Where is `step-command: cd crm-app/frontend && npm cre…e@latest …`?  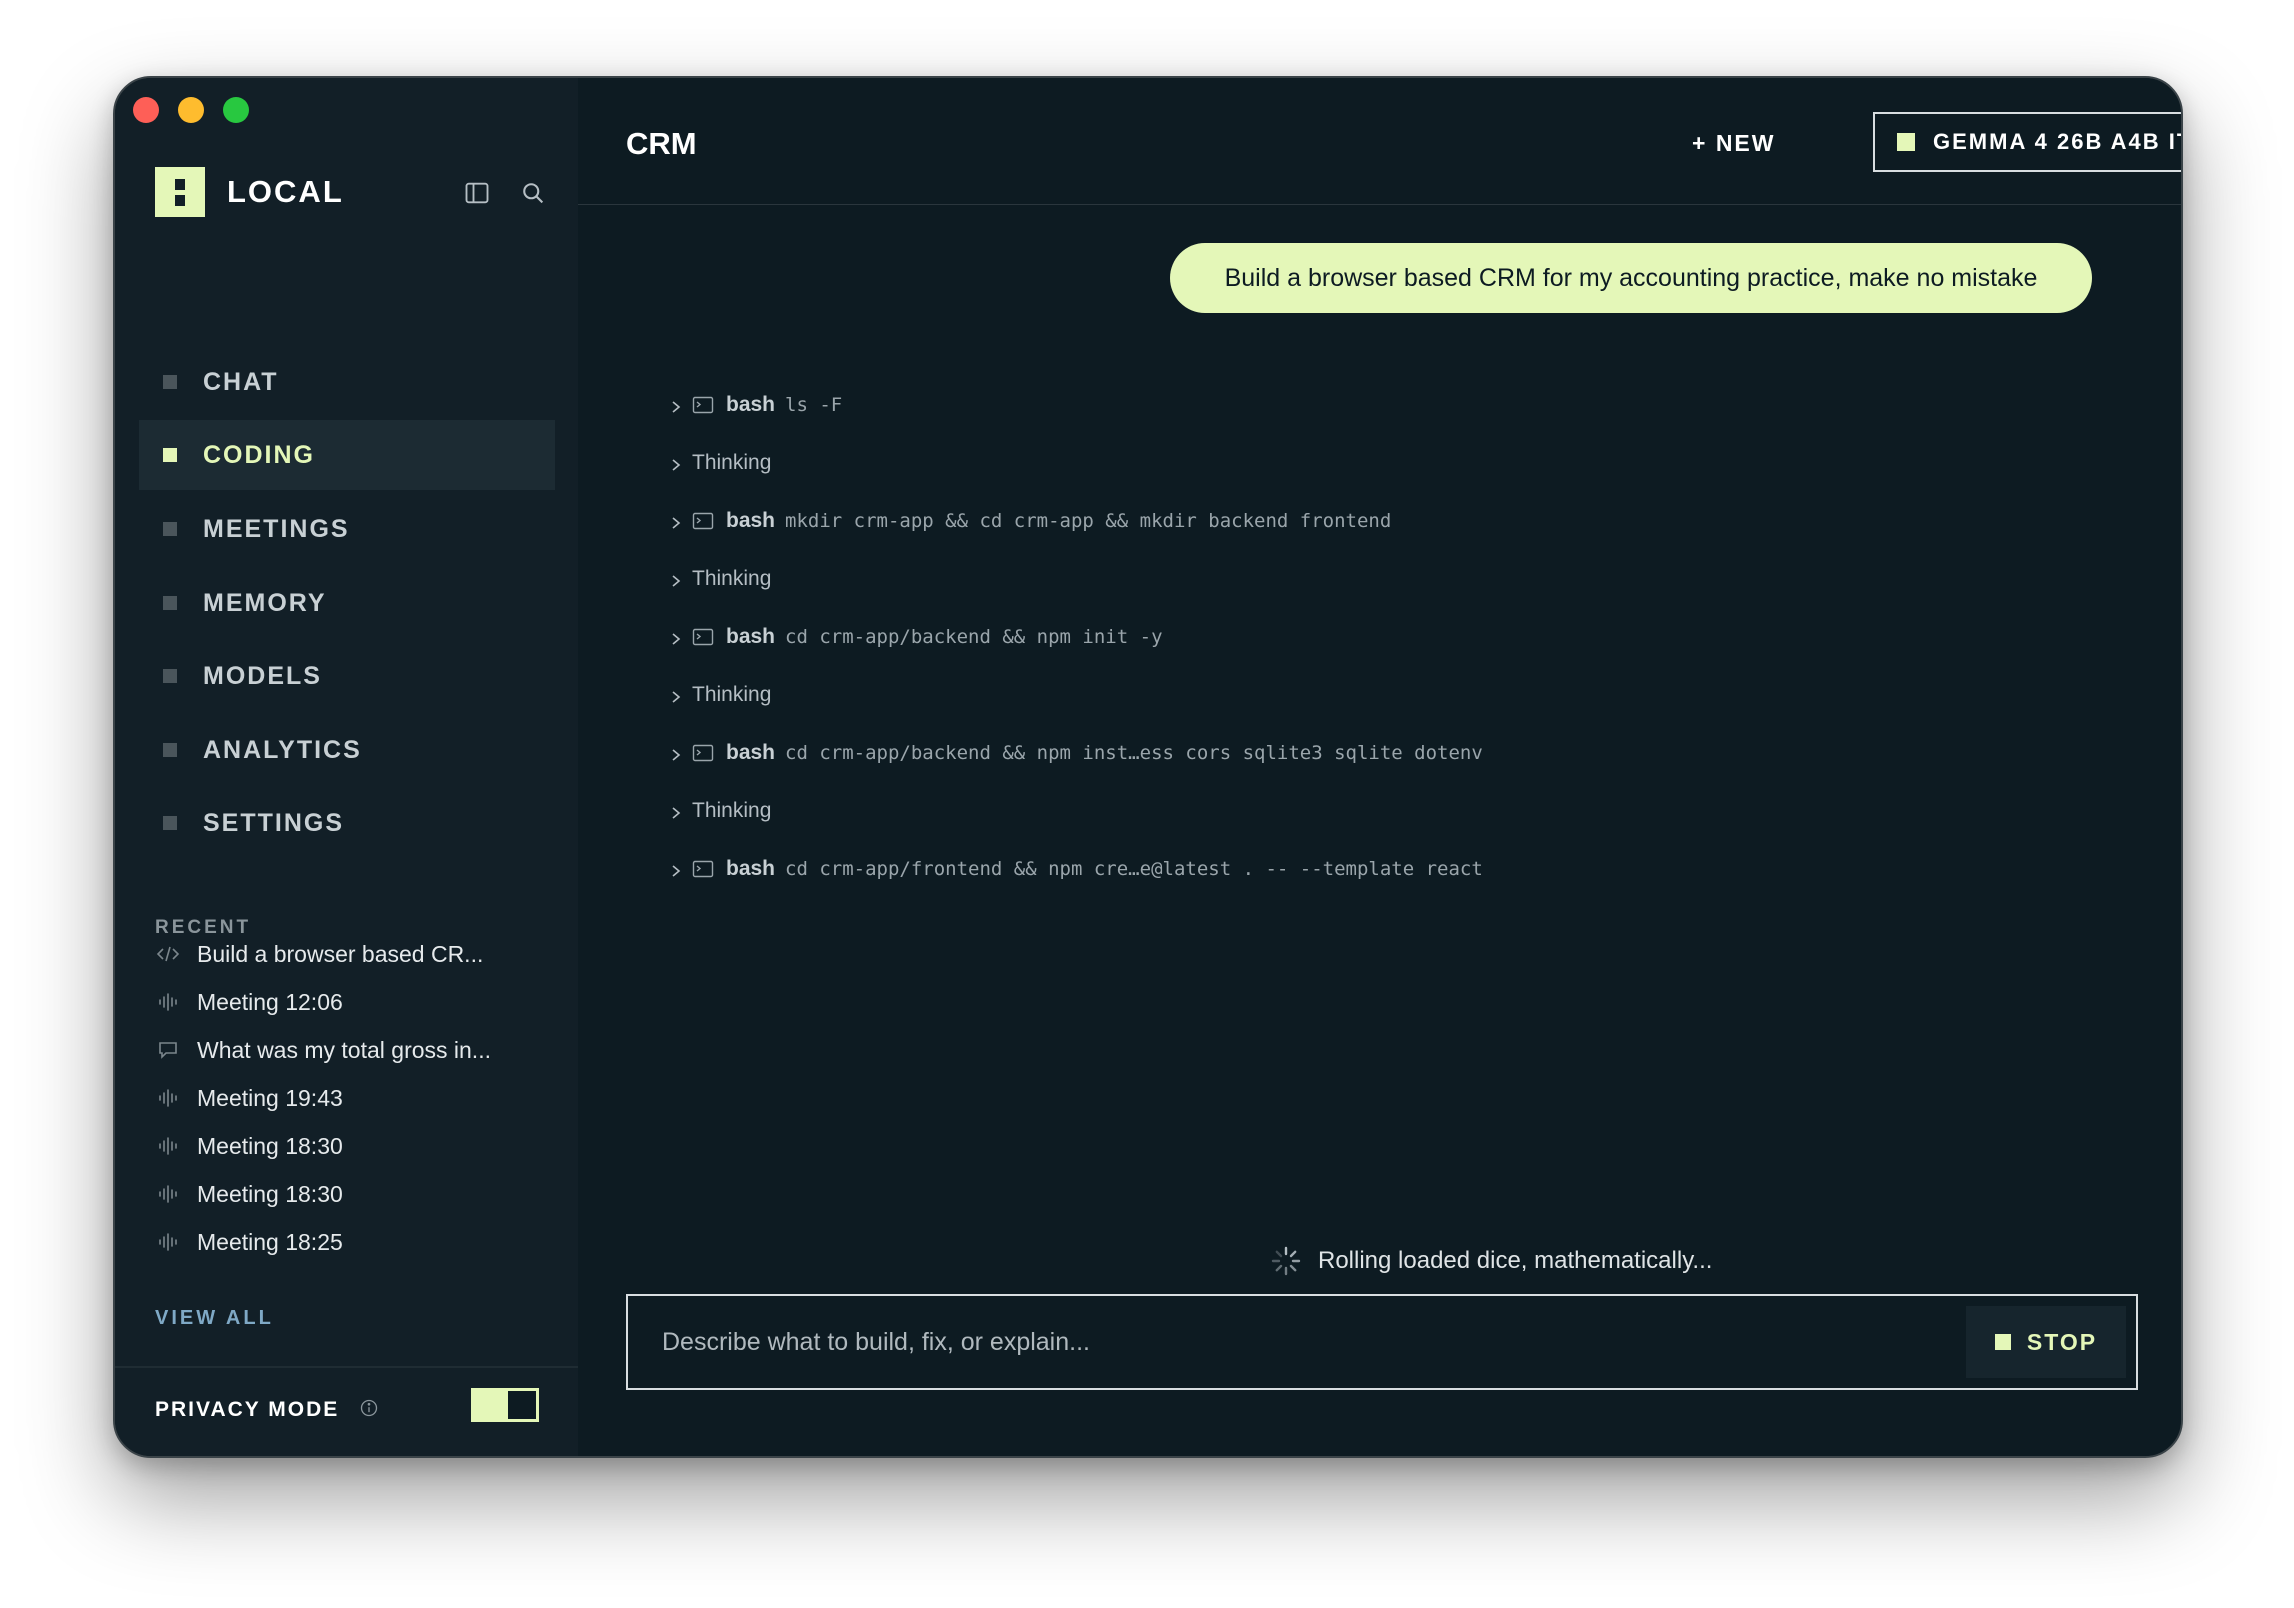 step-command: cd crm-app/frontend && npm cre…e@latest … is located at coordinates (1134, 869).